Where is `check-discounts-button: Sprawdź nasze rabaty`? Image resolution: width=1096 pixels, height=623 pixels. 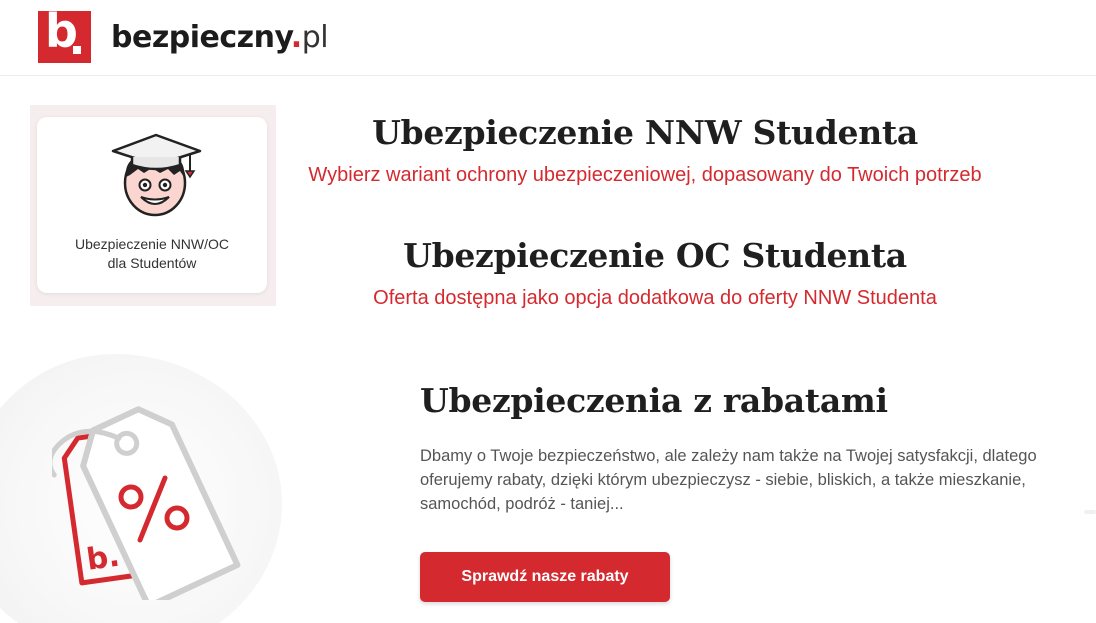 check-discounts-button: Sprawdź nasze rabaty is located at coordinates (545, 577).